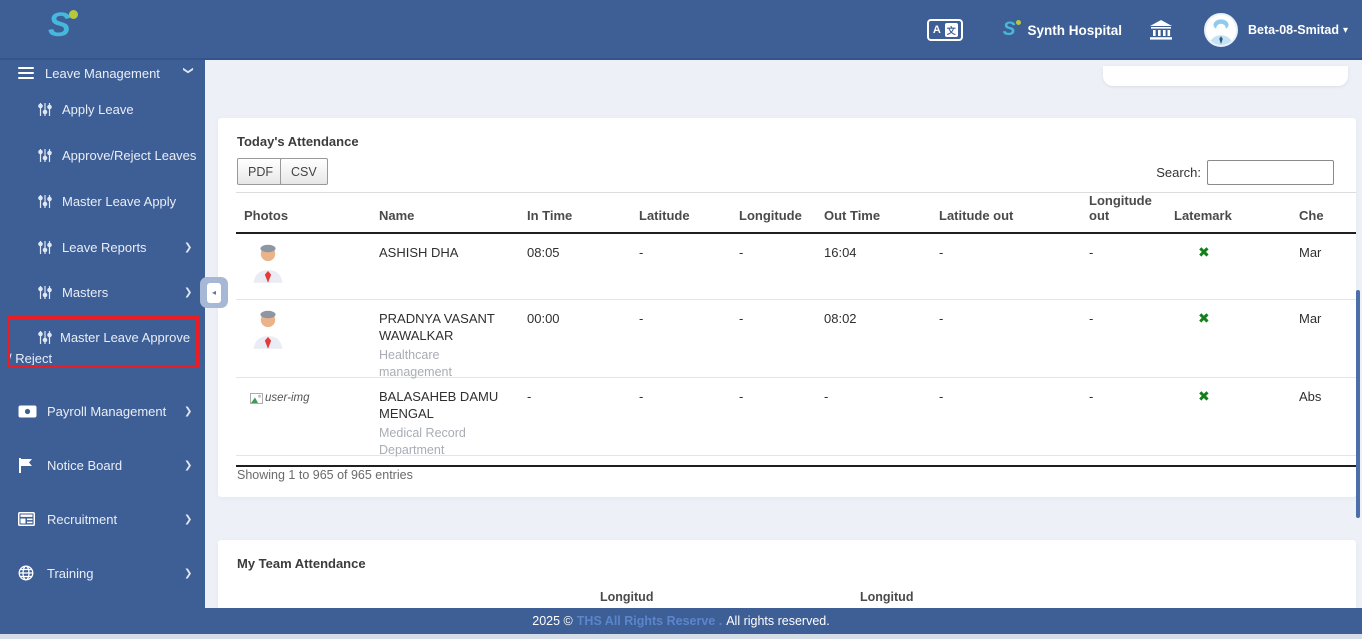 The image size is (1362, 639). I want to click on chevron-down-icon: ❯, so click(188, 70).